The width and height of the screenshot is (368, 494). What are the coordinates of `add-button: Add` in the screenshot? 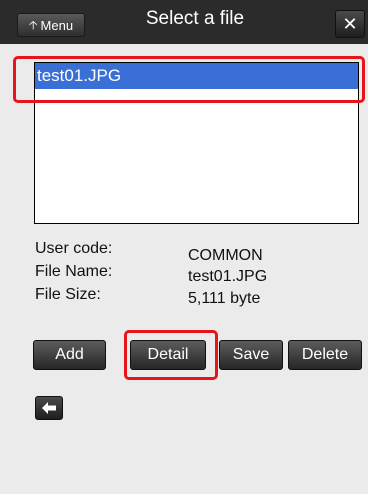 It's located at (69, 355).